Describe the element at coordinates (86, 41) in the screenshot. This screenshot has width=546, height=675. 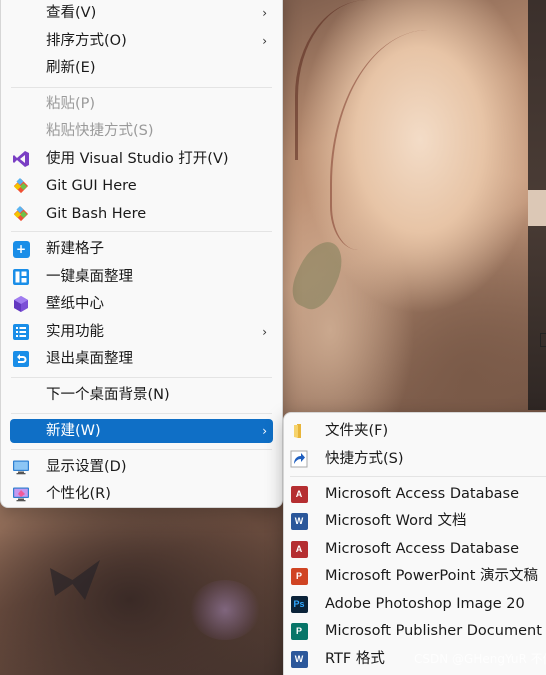
I see `menu-item-label: 排序方式(O)` at that location.